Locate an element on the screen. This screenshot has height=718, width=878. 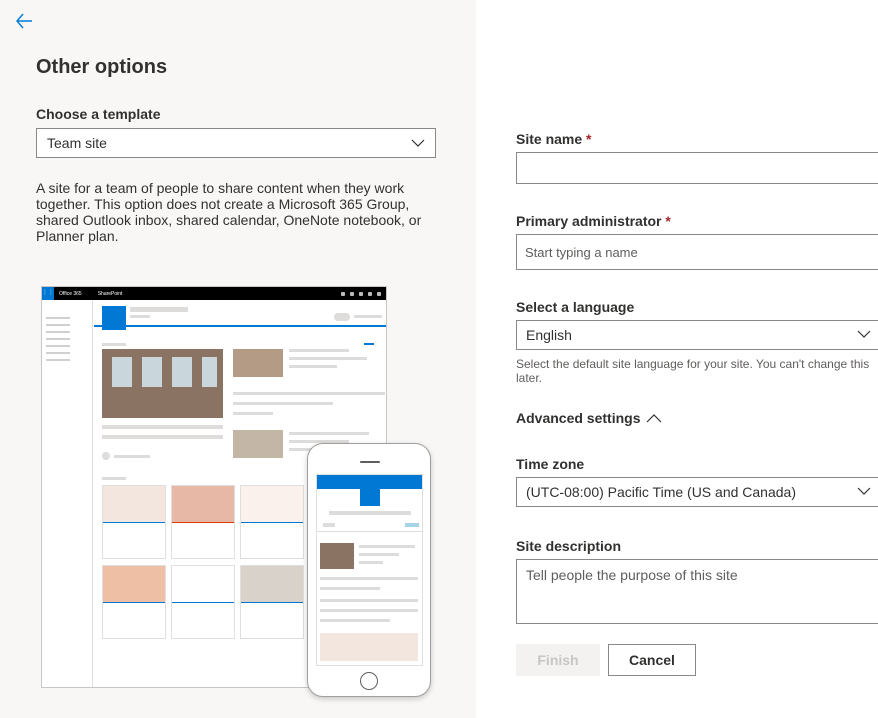
preview-phone is located at coordinates (369, 570).